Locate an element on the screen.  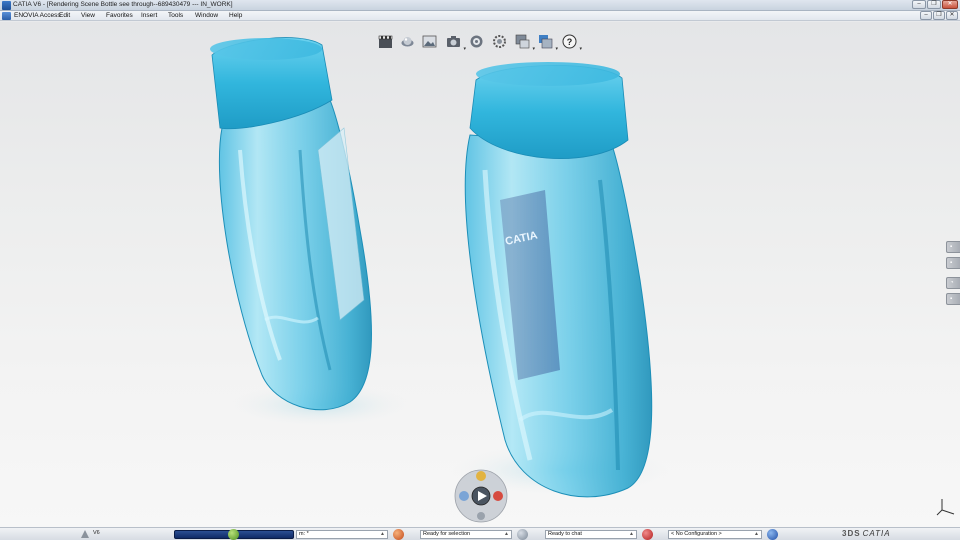
doc-minimize-button: – is located at coordinates (926, 15).